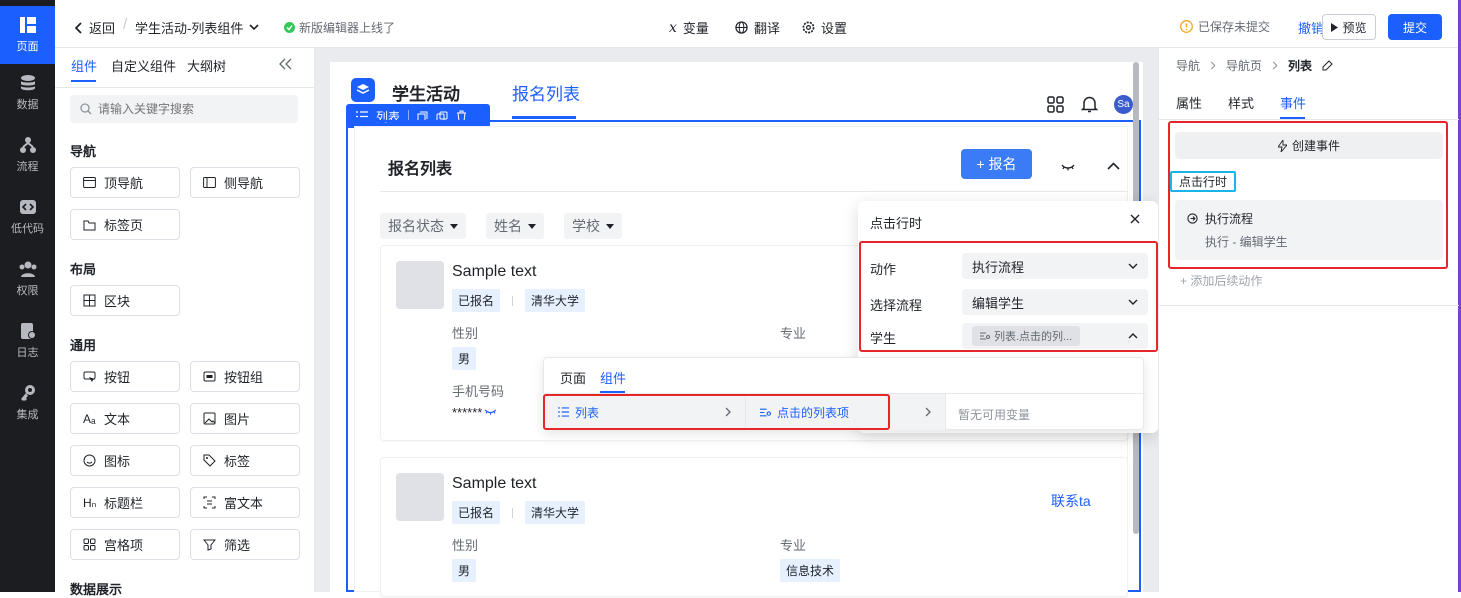 Image resolution: width=1461 pixels, height=598 pixels. What do you see at coordinates (928, 412) in the screenshot?
I see `chevron-right-icon` at bounding box center [928, 412].